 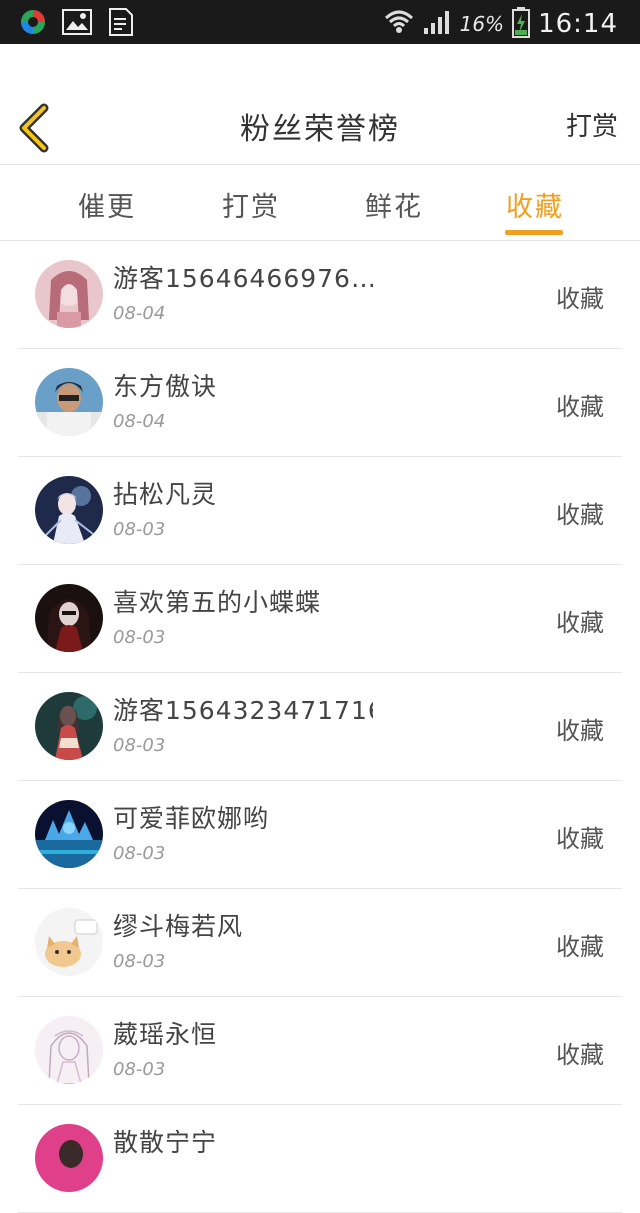 I want to click on document-notification-icon, so click(x=121, y=22).